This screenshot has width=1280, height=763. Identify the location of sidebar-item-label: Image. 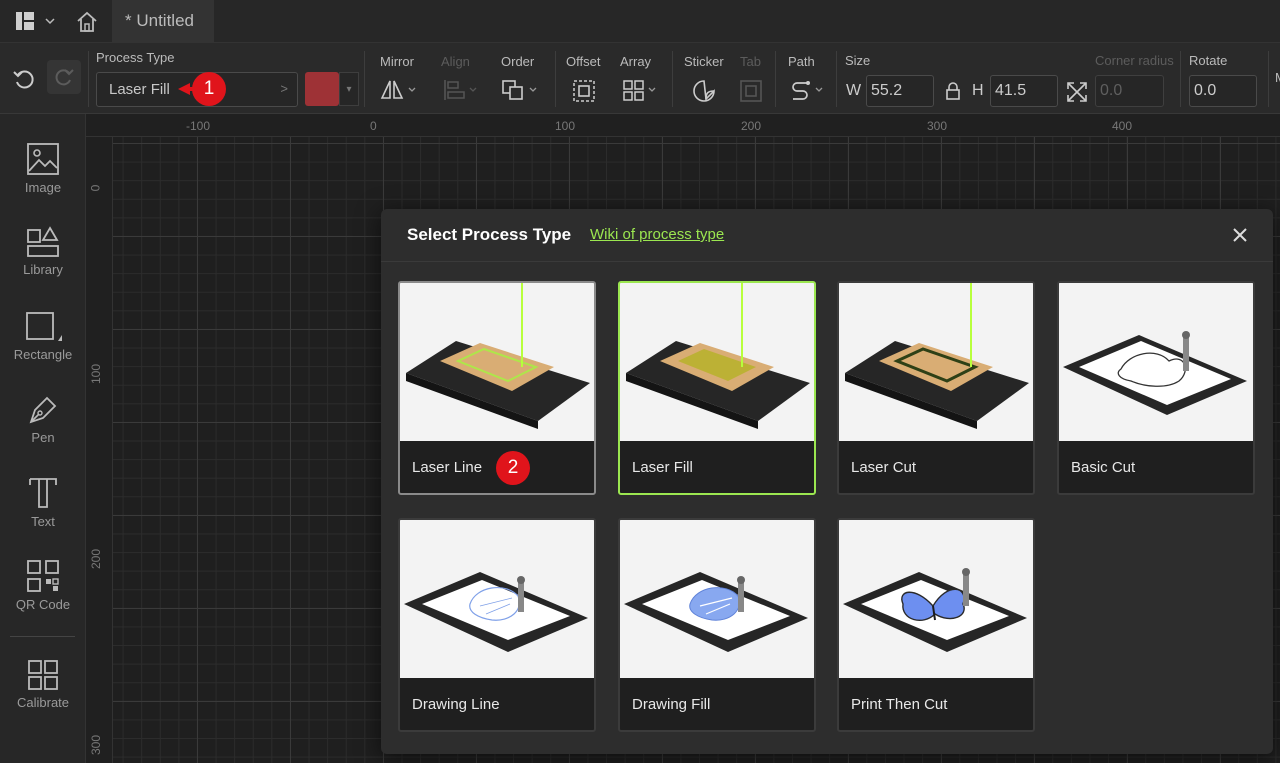
(43, 187).